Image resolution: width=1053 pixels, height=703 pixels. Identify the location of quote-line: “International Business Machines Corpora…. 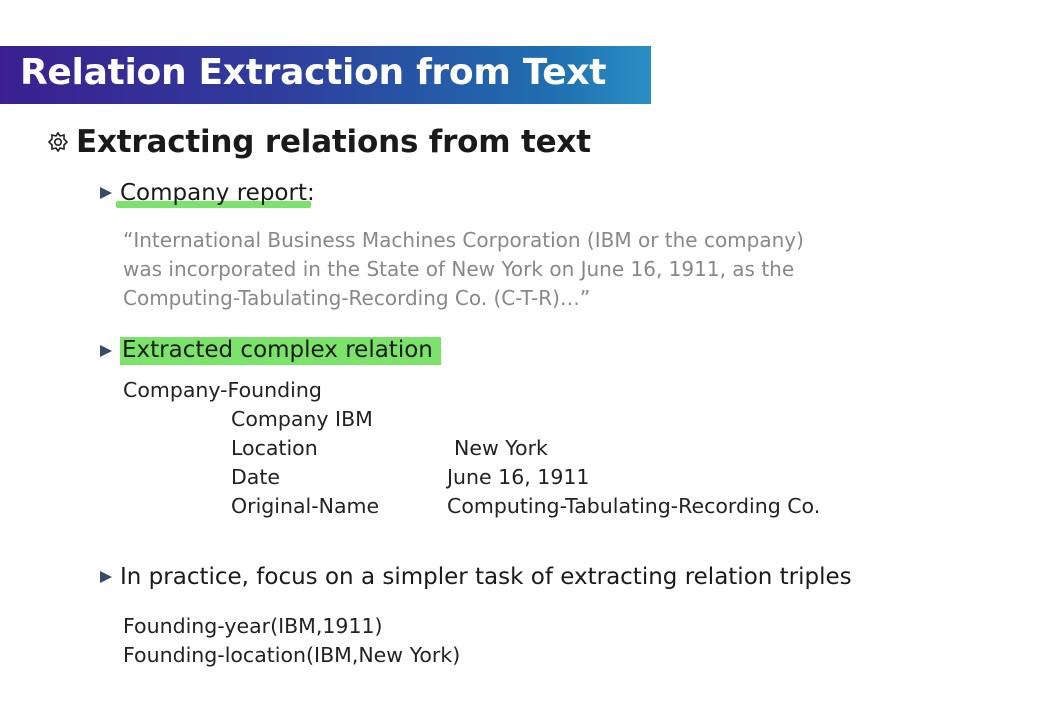
(463, 240).